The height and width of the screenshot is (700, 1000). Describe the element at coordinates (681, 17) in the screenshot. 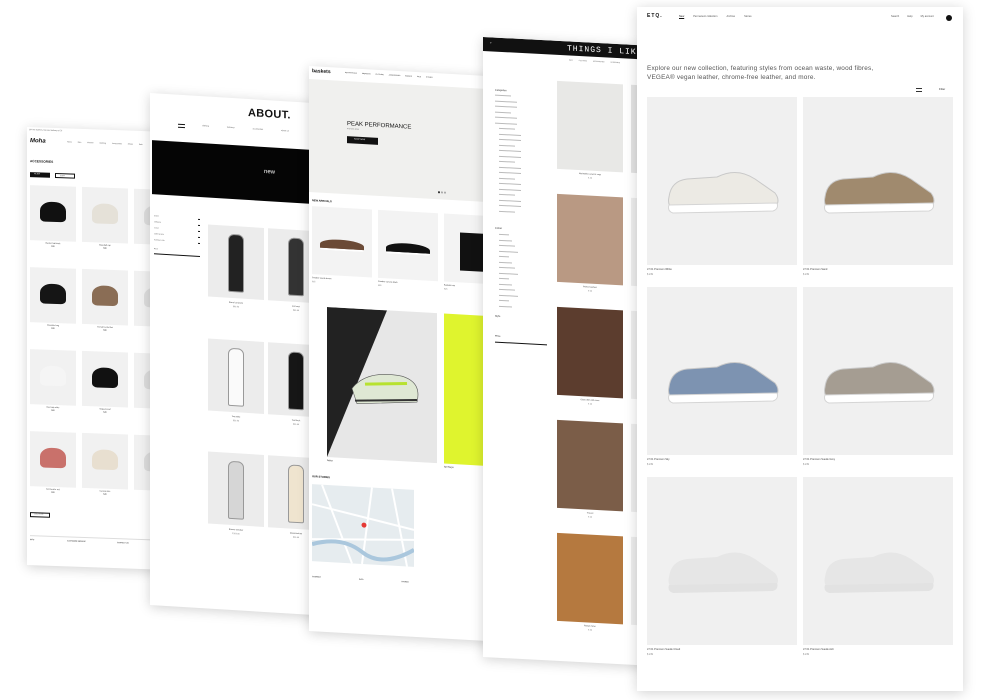

I see `nav-item: New` at that location.